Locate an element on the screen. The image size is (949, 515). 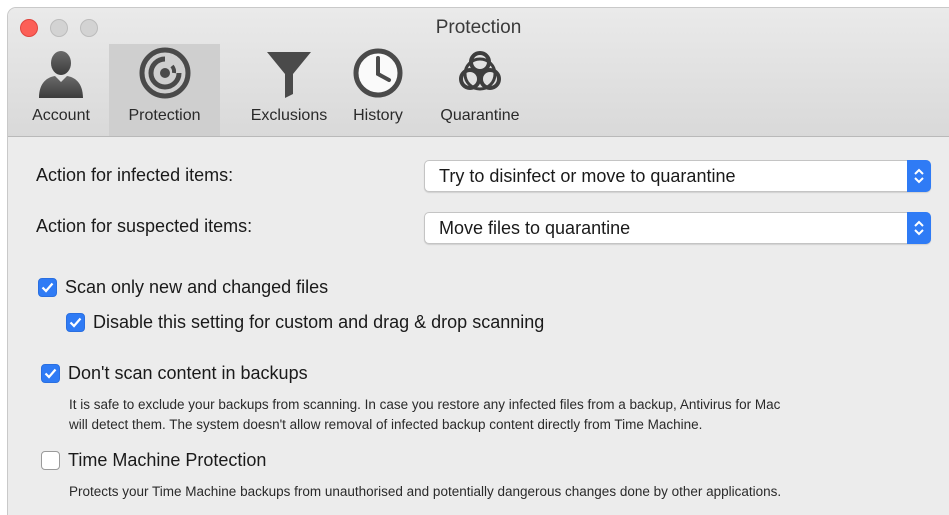
disable-custom-checkbox is located at coordinates (75, 322).